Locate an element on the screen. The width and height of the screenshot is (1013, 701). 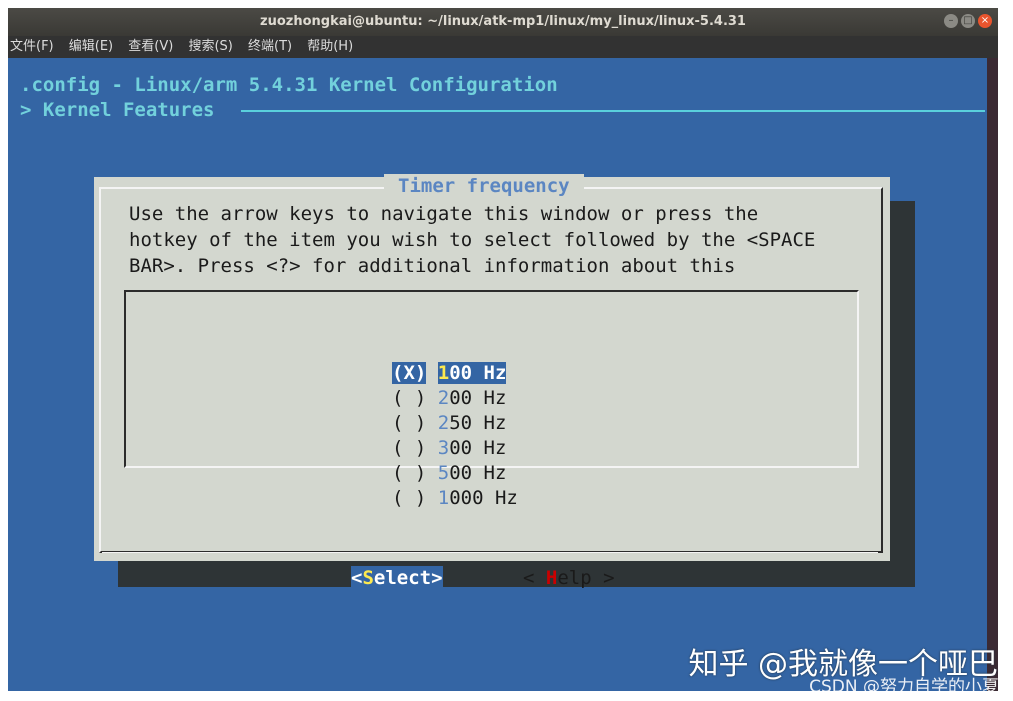
option-250hz: ( ) 250 Hz is located at coordinates (449, 423).